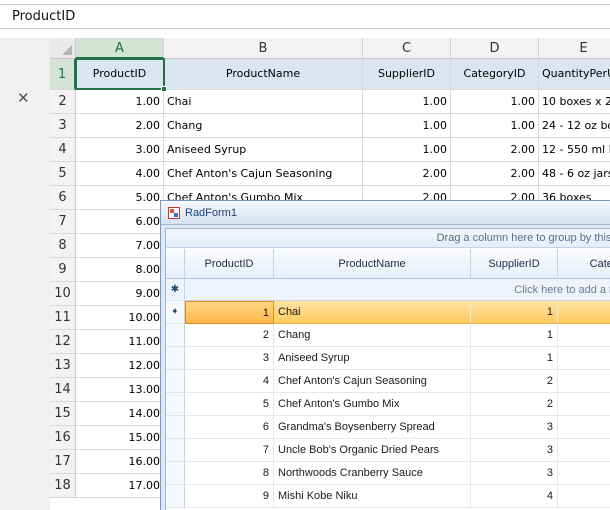  Describe the element at coordinates (120, 318) in the screenshot. I see `sheet-cell: 10.00` at that location.